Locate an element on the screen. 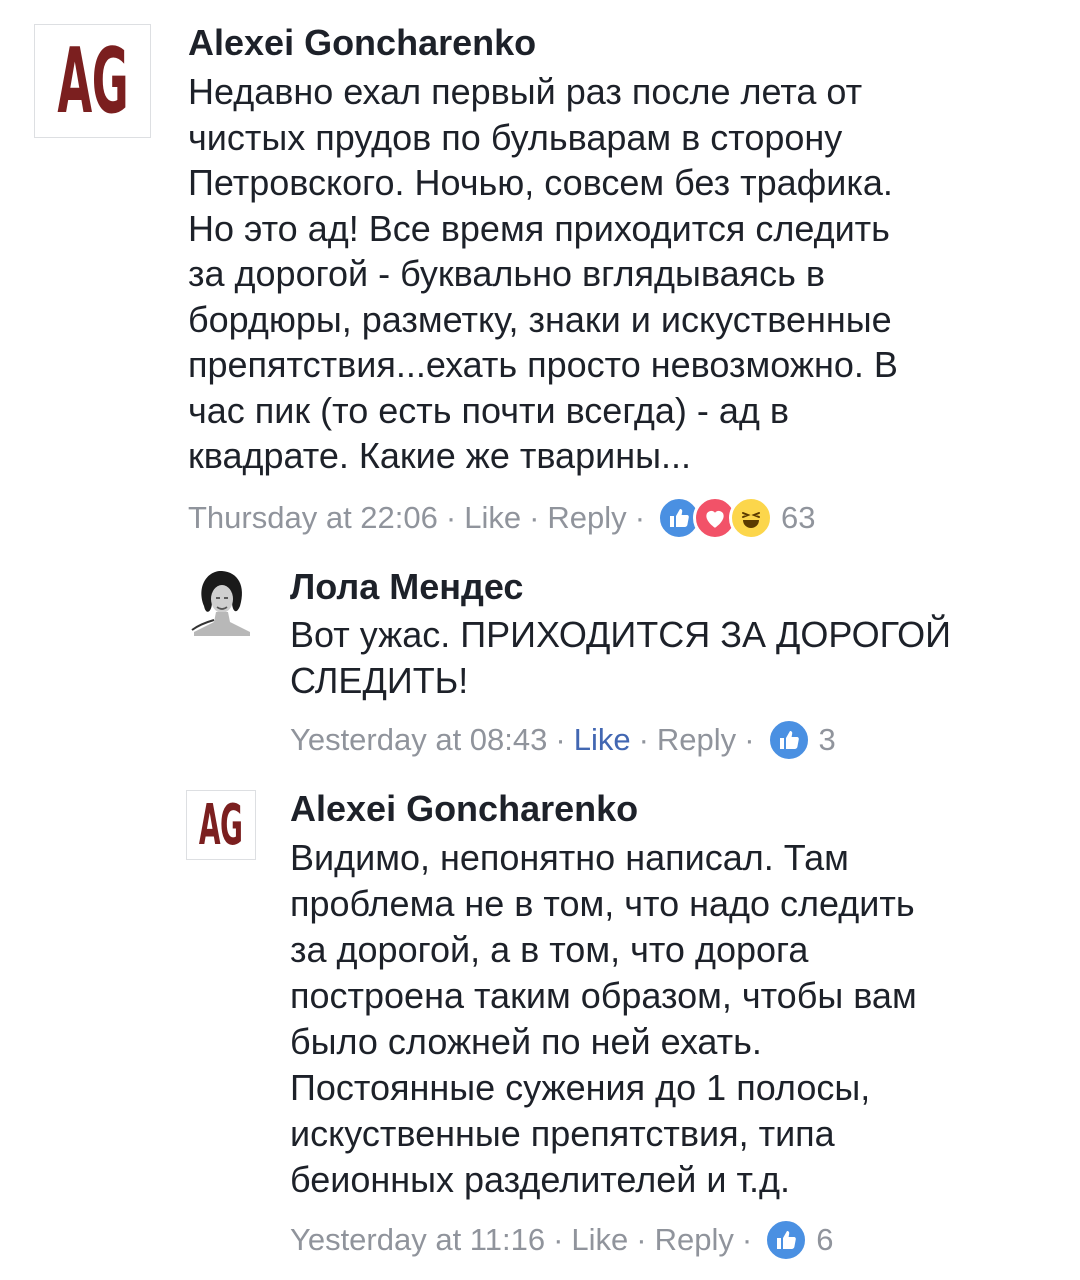  comment-line: искуственные препятствия, типа is located at coordinates (562, 1133).